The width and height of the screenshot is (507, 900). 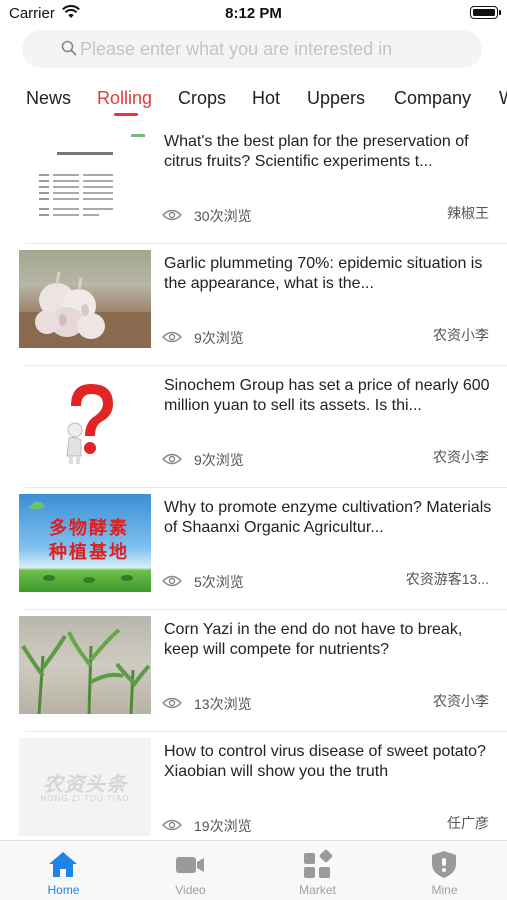 I want to click on tabbar-video: Video, so click(x=190, y=870).